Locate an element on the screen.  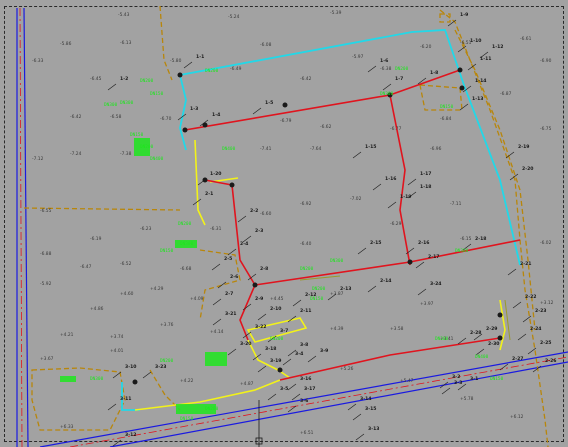
survey-point-label: 3-10 is located at coordinates (131, 367).